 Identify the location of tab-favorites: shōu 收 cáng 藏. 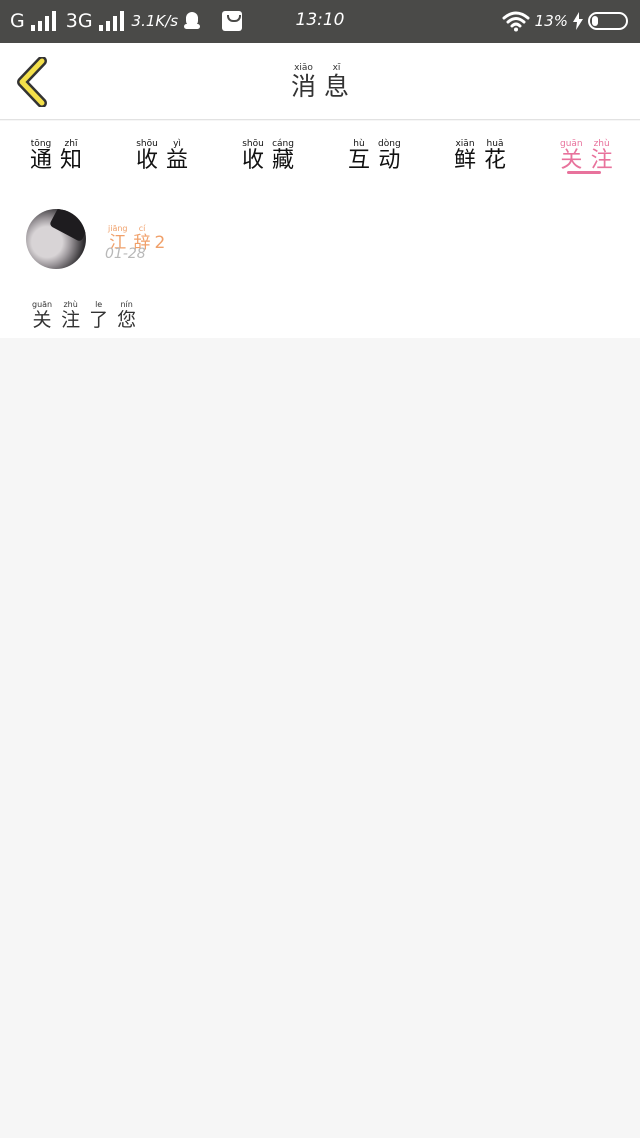
(268, 152).